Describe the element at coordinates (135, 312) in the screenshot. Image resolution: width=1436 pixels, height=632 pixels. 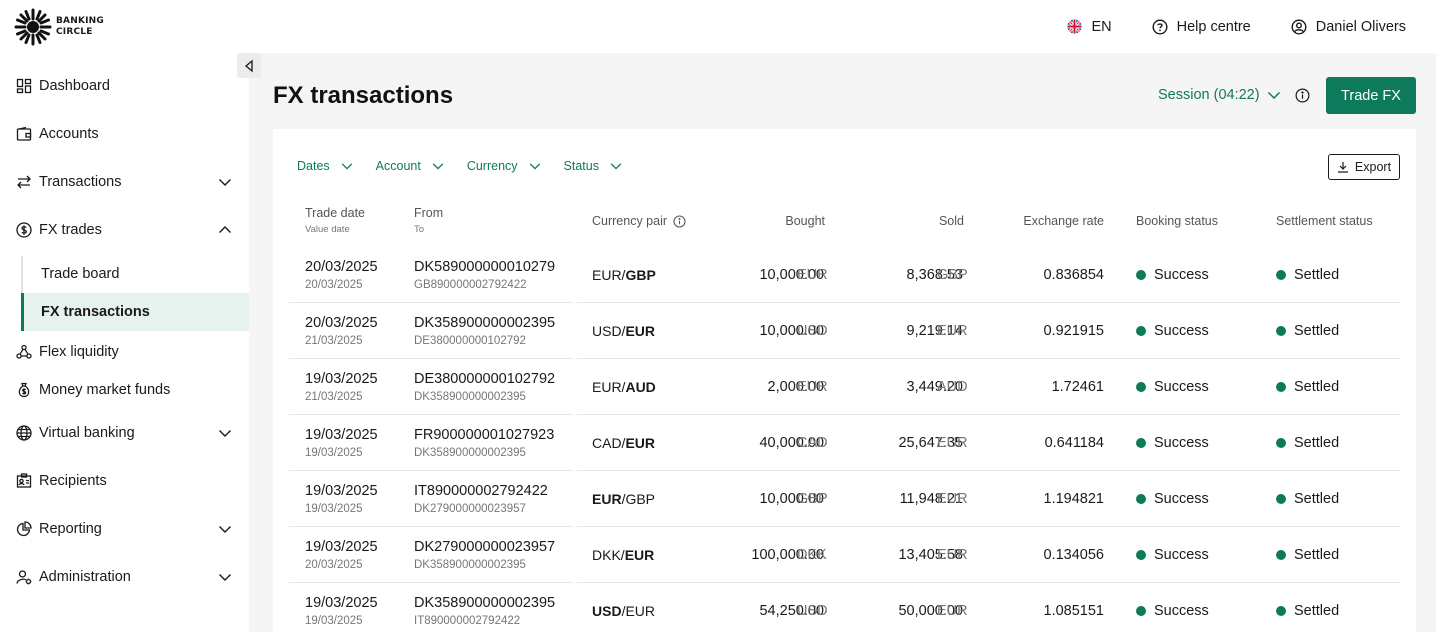
I see `sidebar-subitem-fx-transactions: FX transactions` at that location.